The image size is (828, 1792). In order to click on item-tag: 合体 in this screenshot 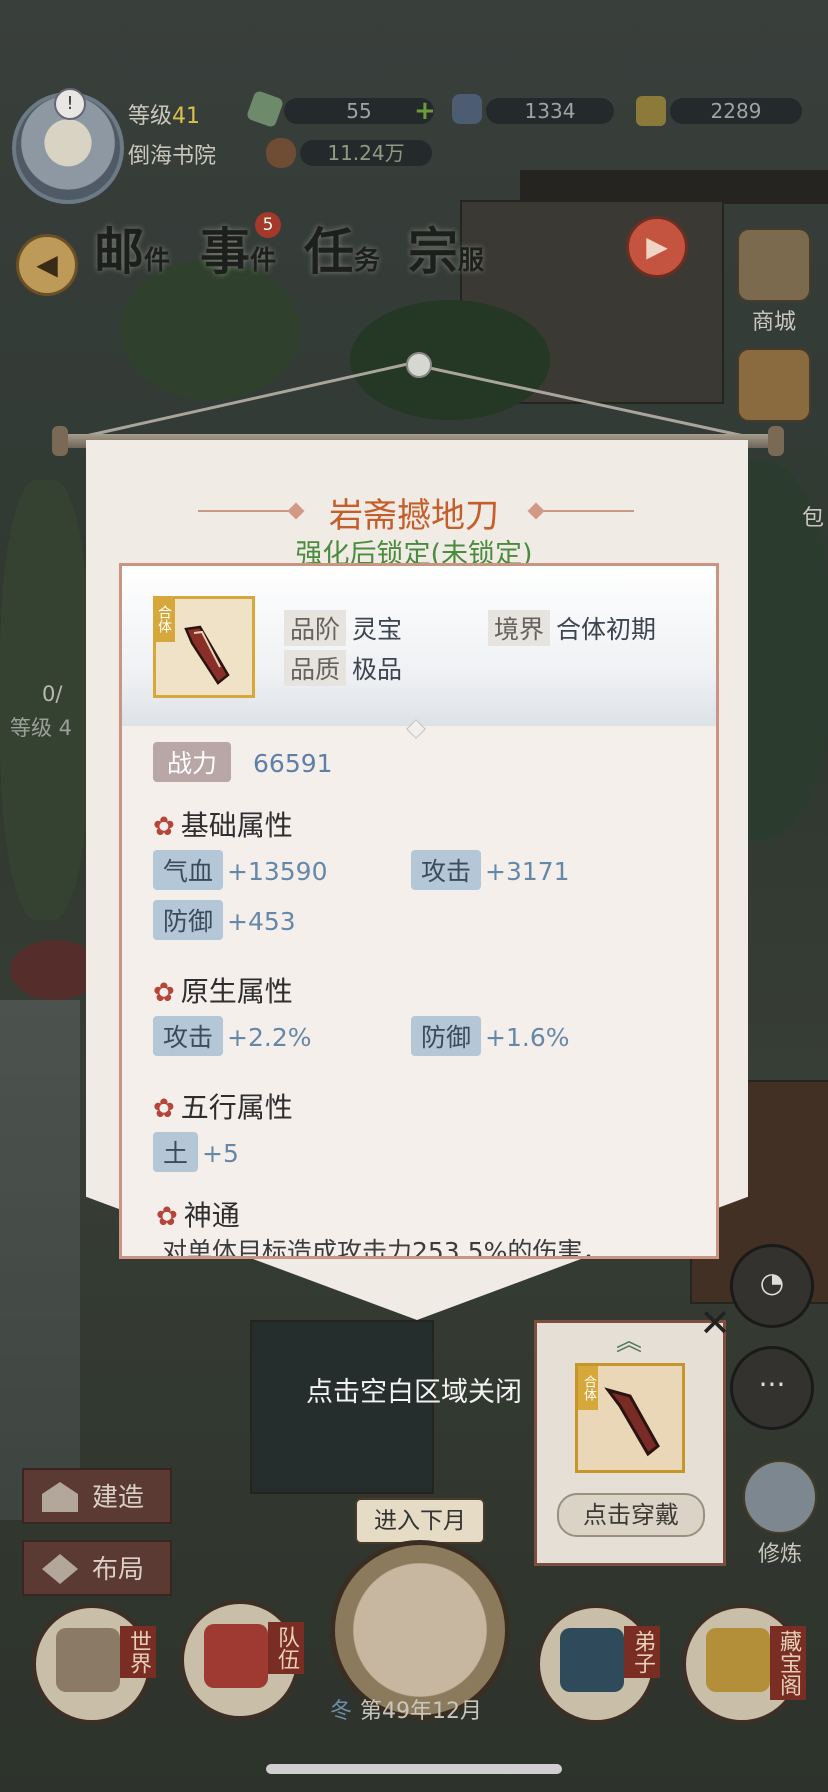, I will do `click(164, 619)`.